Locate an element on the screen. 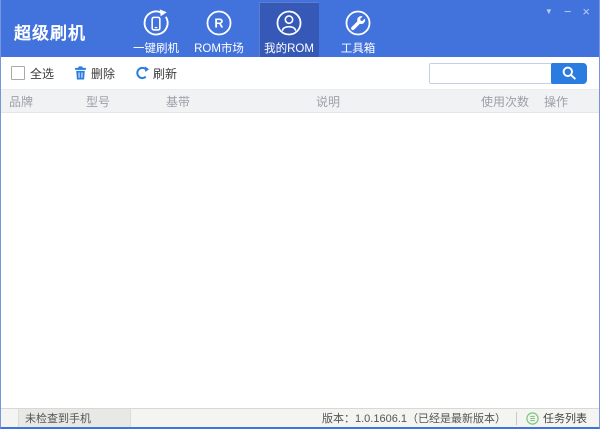 The image size is (600, 429). delete-label: 删除 is located at coordinates (103, 73).